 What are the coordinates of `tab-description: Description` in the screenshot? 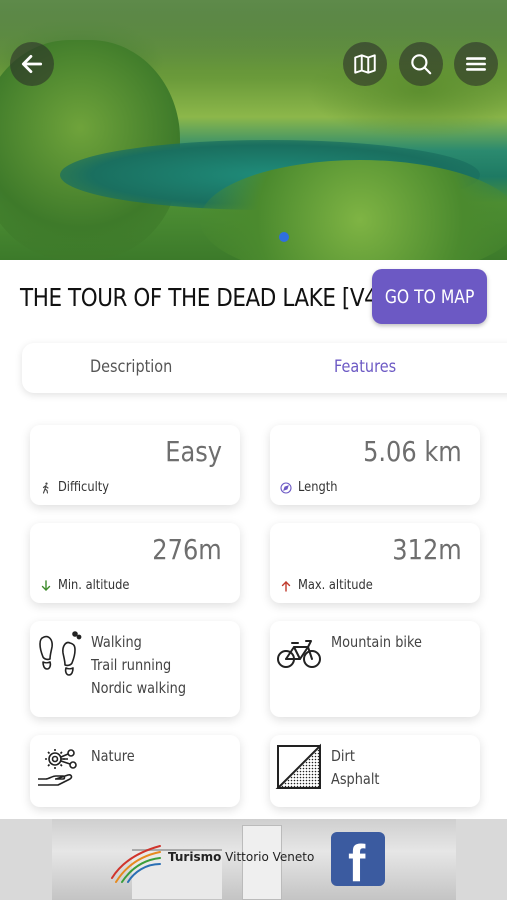 It's located at (131, 367).